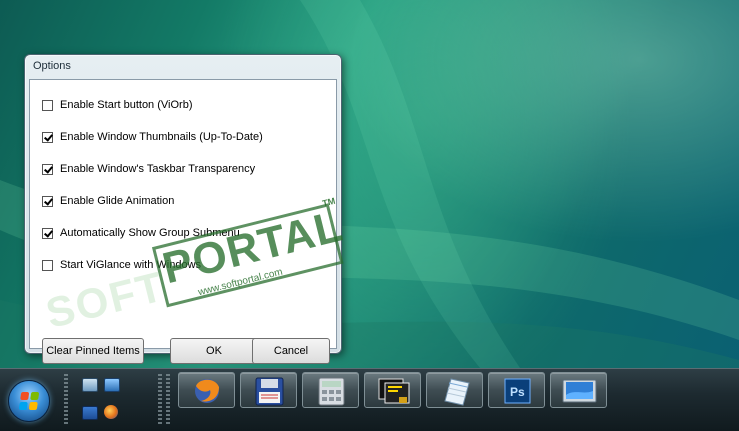 The width and height of the screenshot is (739, 431). What do you see at coordinates (117, 201) in the screenshot?
I see `option-label: Enable Glide Animation` at bounding box center [117, 201].